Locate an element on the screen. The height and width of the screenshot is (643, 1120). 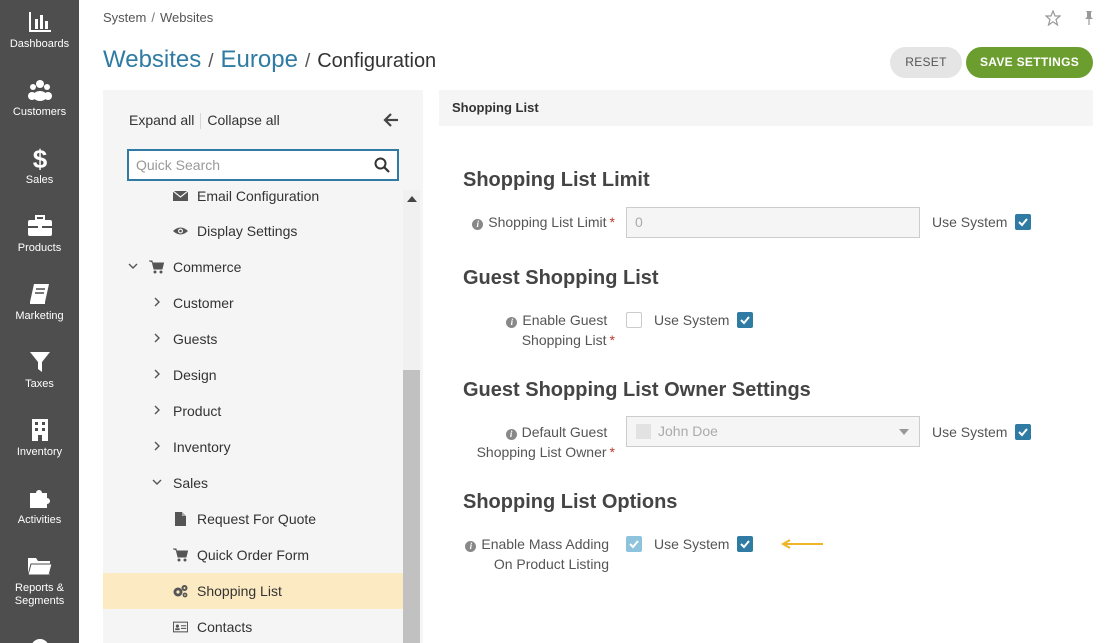
nav-label: Products is located at coordinates (39, 248).